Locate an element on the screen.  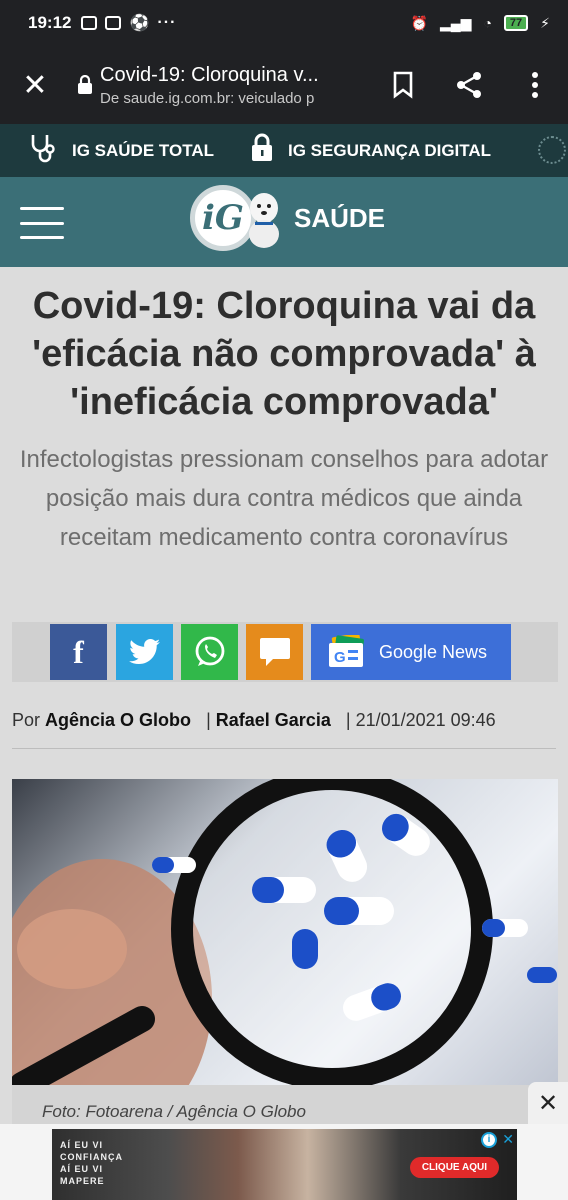
ad-dismiss-icon: ✕ is located at coordinates (508, 1139).